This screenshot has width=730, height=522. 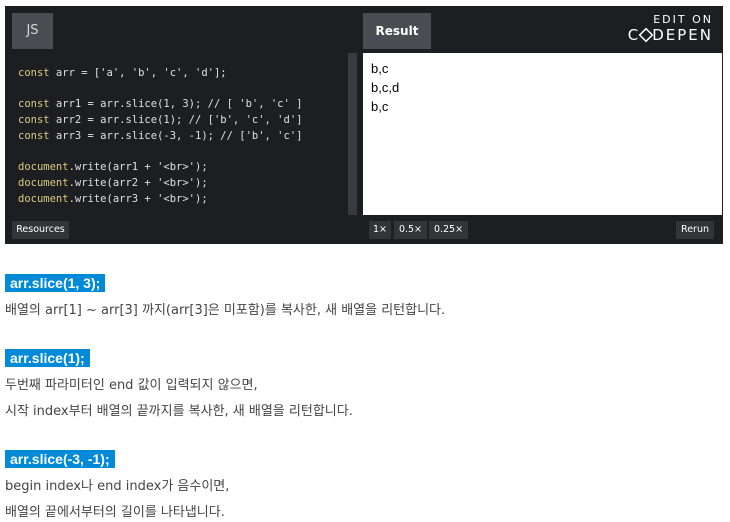 I want to click on code-line: document.write(arr3 + '<br>');, so click(x=113, y=199).